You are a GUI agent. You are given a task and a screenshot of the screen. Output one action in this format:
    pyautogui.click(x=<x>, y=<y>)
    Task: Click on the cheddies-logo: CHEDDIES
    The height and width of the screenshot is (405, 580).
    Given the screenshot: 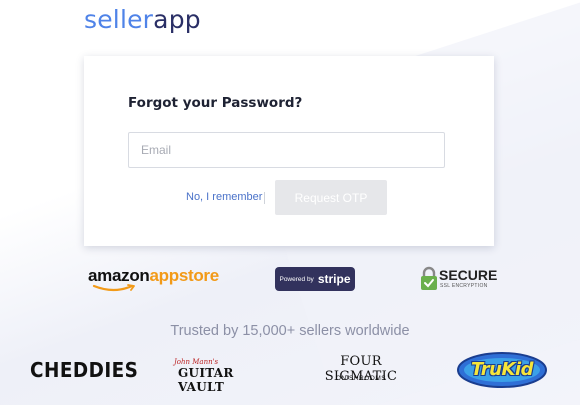 What is the action you would take?
    pyautogui.click(x=84, y=370)
    